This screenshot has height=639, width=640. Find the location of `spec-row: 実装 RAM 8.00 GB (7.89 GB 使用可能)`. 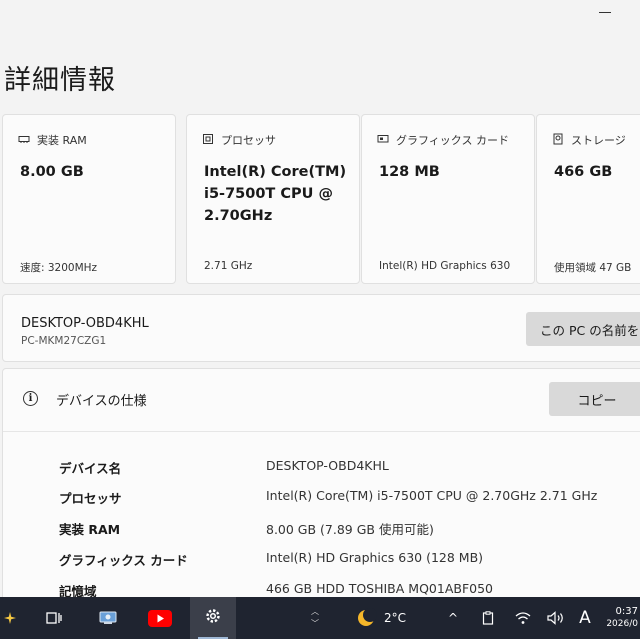

spec-row: 実装 RAM 8.00 GB (7.89 GB 使用可能) is located at coordinates (321, 534).